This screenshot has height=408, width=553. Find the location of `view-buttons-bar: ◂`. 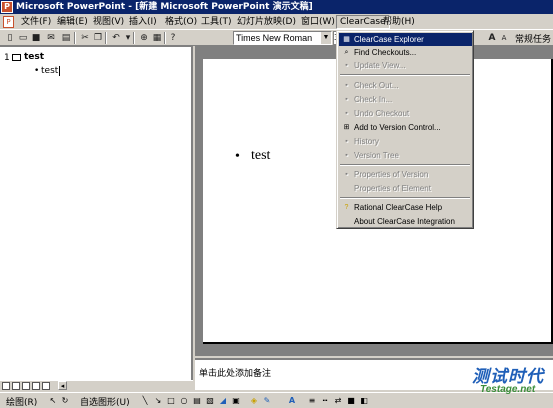

view-buttons-bar: ◂ is located at coordinates (96, 385).